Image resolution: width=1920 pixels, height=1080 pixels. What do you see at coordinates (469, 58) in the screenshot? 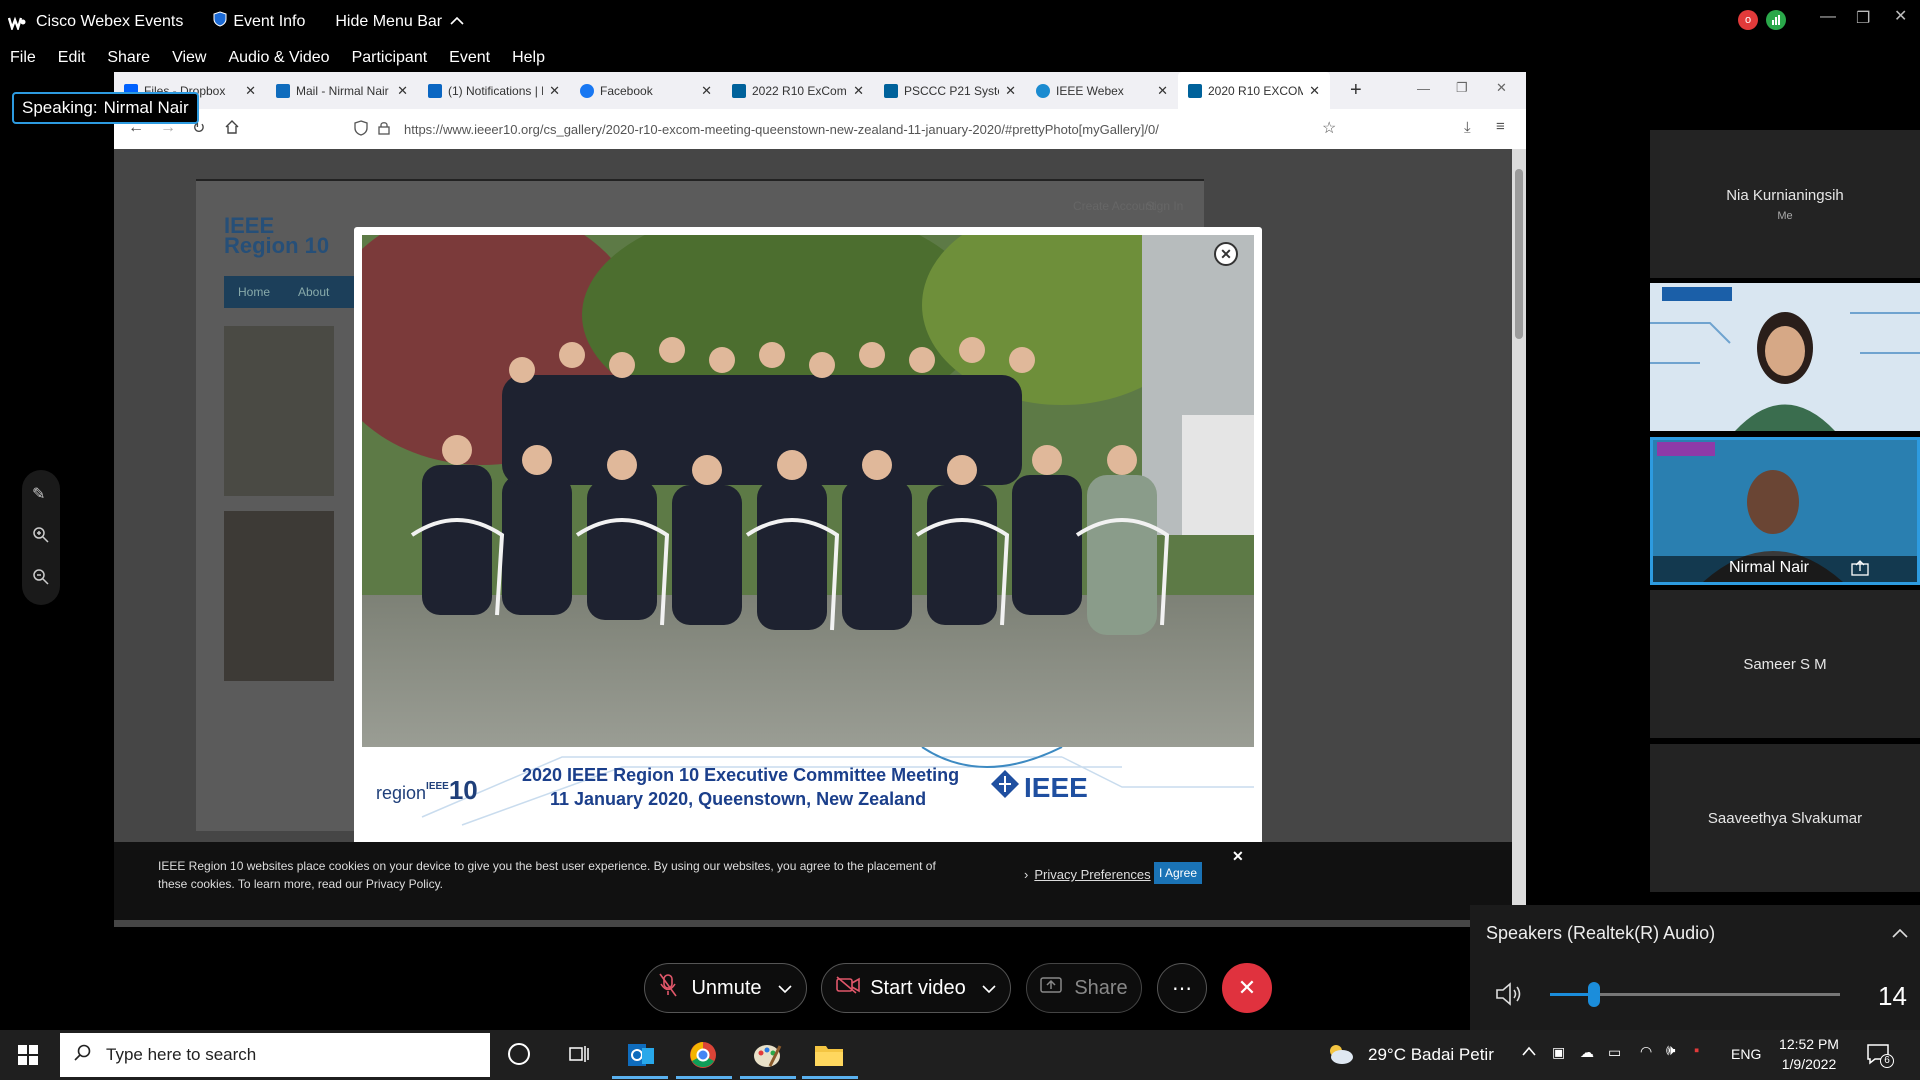
I see `menu-event: Event` at bounding box center [469, 58].